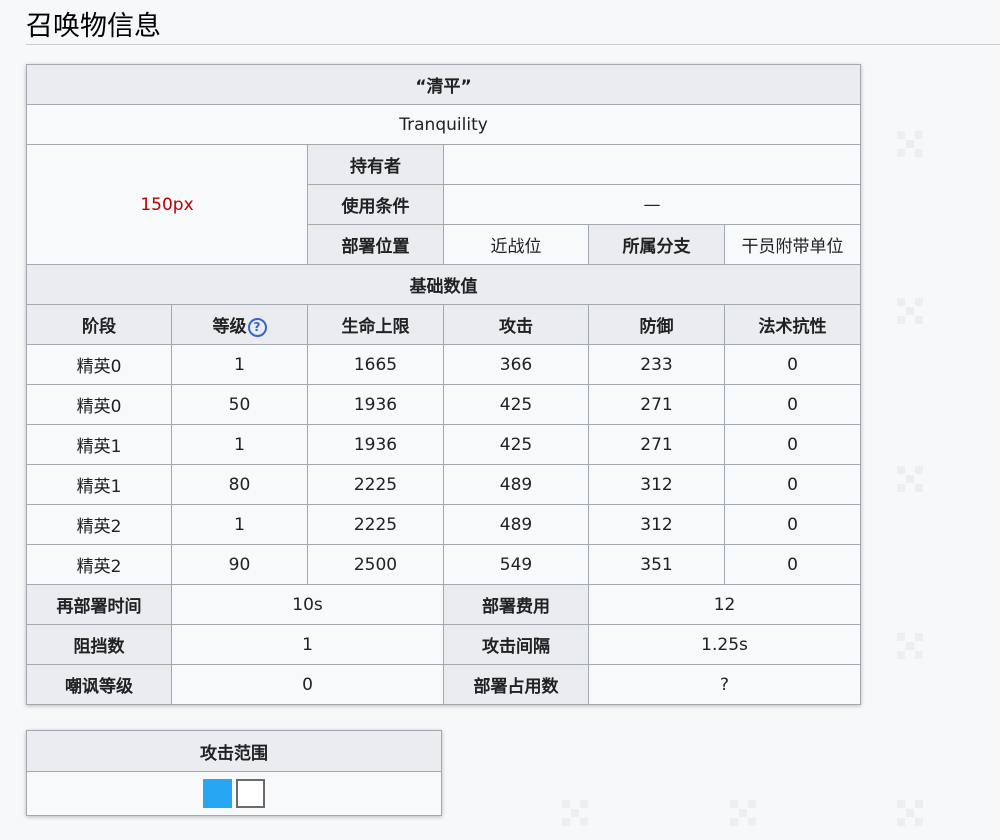 The width and height of the screenshot is (1000, 840). What do you see at coordinates (724, 684) in the screenshot?
I see `deploy-slots-value: ?` at bounding box center [724, 684].